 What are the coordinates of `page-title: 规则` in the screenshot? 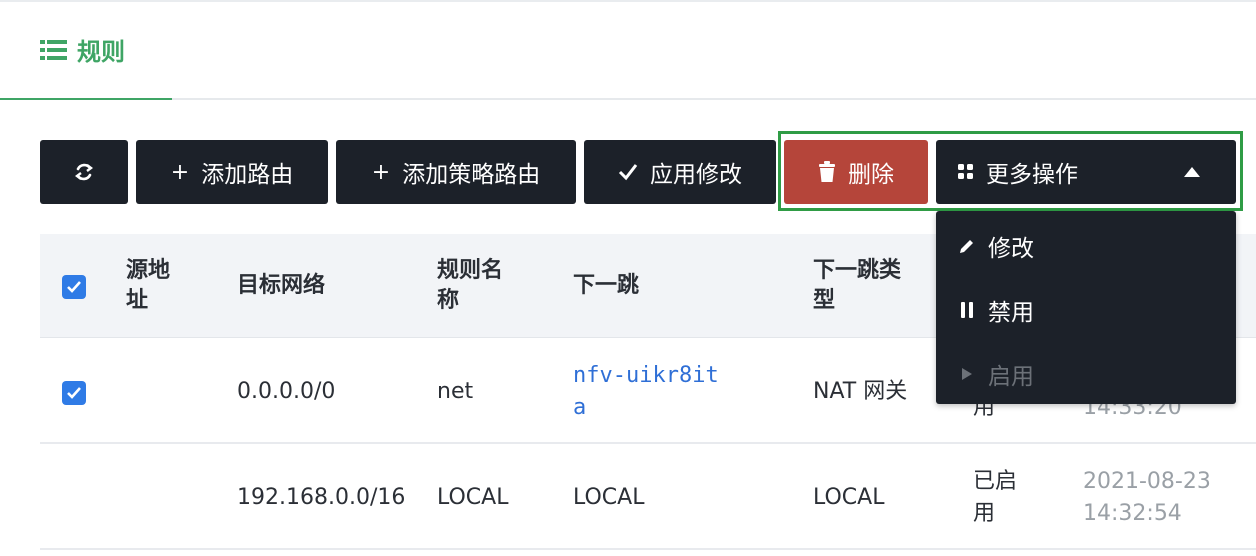 It's located at (82, 49).